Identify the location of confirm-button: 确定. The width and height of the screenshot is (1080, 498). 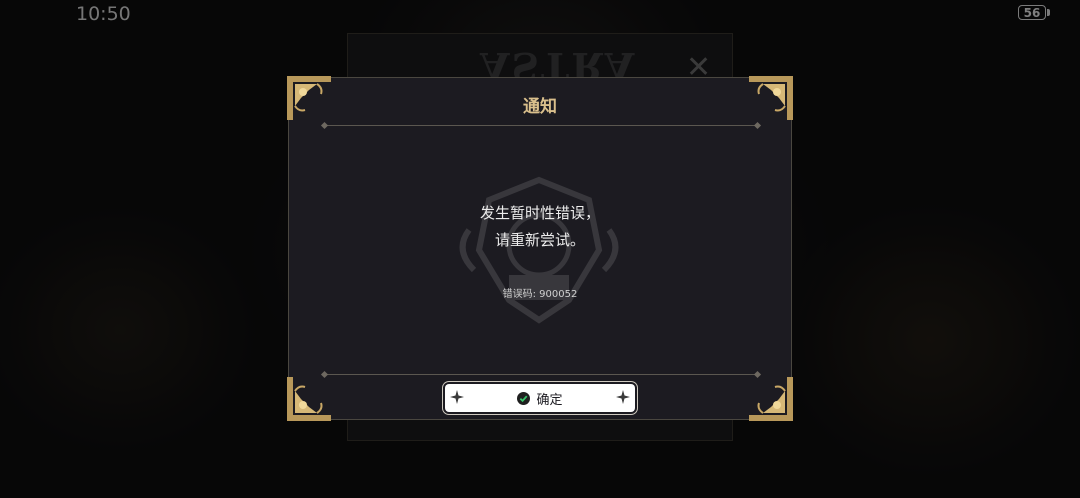
(540, 398).